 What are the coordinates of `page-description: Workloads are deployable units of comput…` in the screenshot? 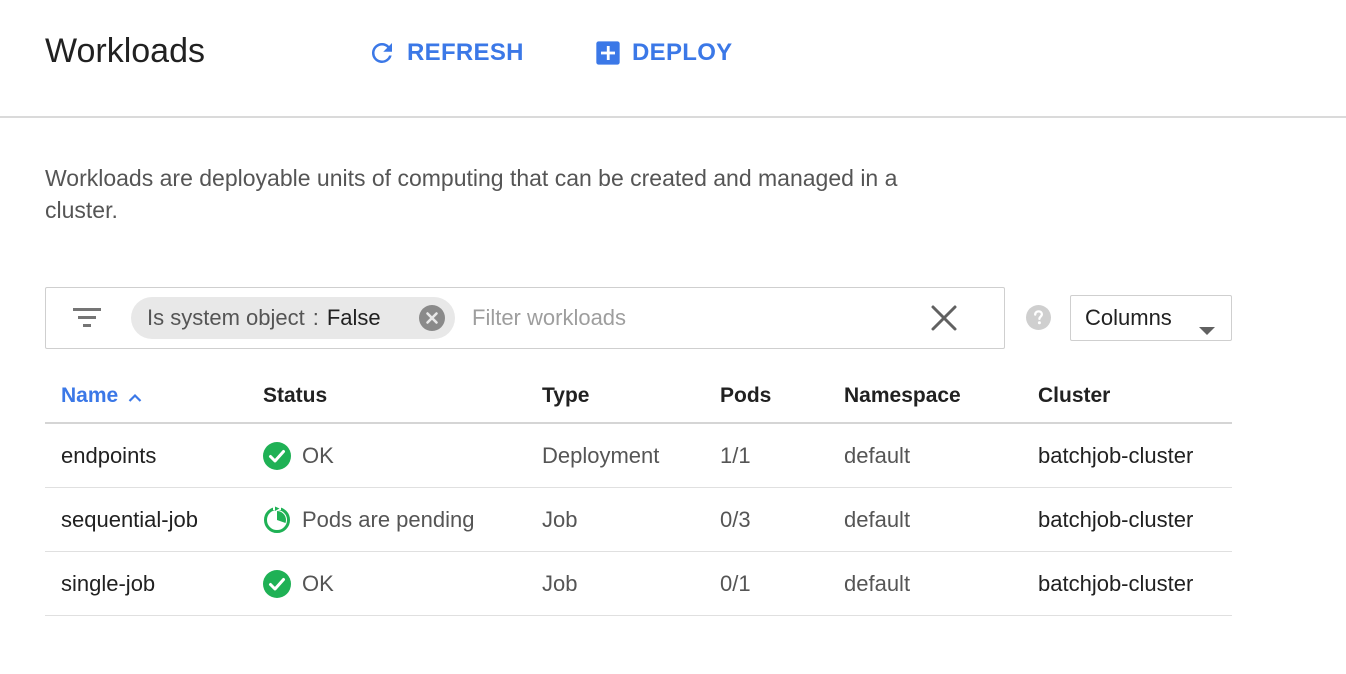 It's located at (471, 194).